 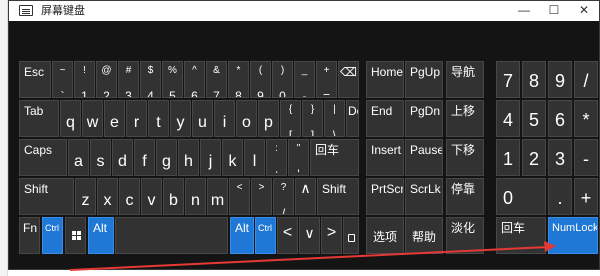 I want to click on key-num-minus: -, so click(x=586, y=157).